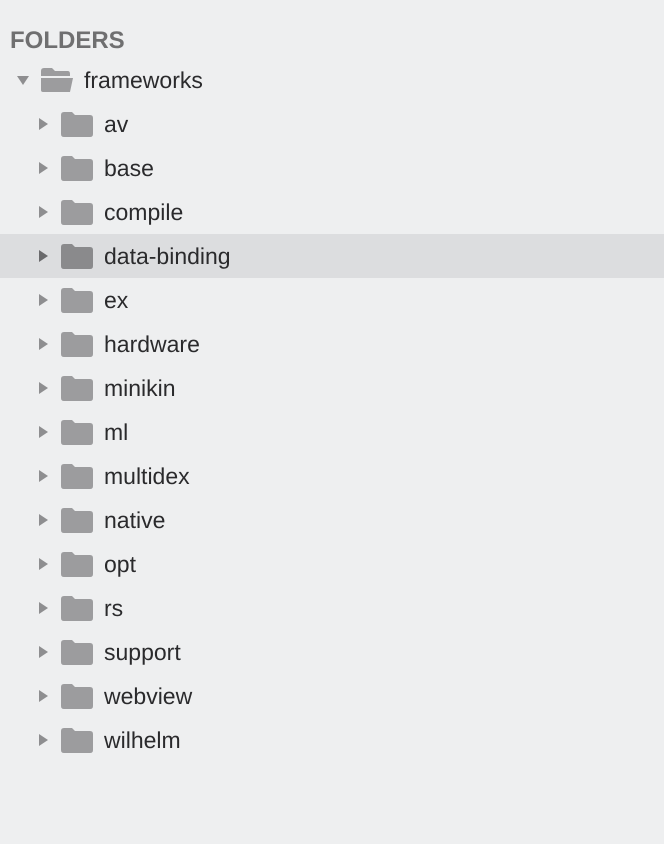 The height and width of the screenshot is (844, 664). What do you see at coordinates (332, 520) in the screenshot?
I see `tree-row: native` at bounding box center [332, 520].